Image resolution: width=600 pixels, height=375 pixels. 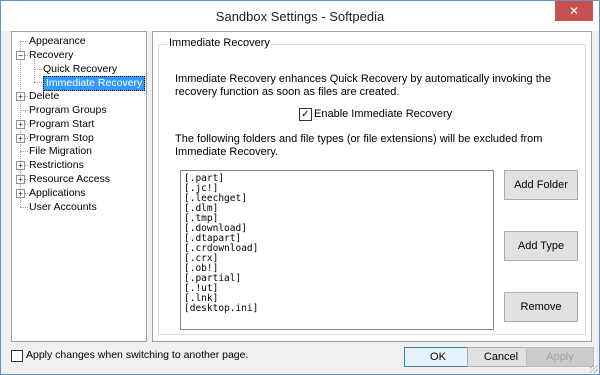 I want to click on tree-item-label: Program Start, so click(x=62, y=123).